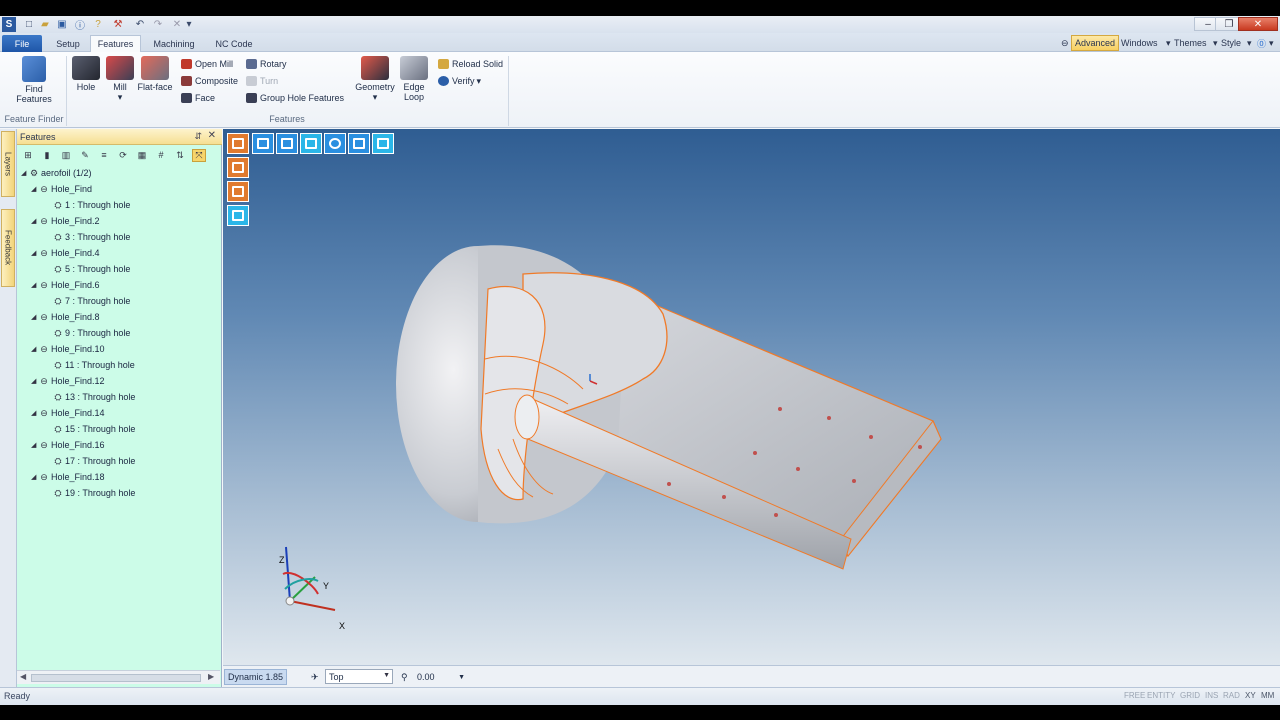 This screenshot has height=720, width=1280. What do you see at coordinates (28, 155) in the screenshot?
I see `tree-expand-icon: ⊞` at bounding box center [28, 155].